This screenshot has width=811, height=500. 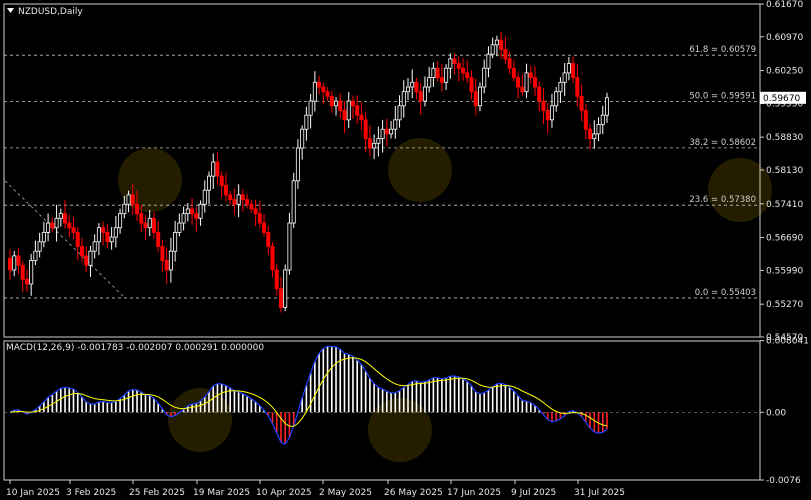 What do you see at coordinates (33, 493) in the screenshot?
I see `x-tick-label: 10 Jan 2025` at bounding box center [33, 493].